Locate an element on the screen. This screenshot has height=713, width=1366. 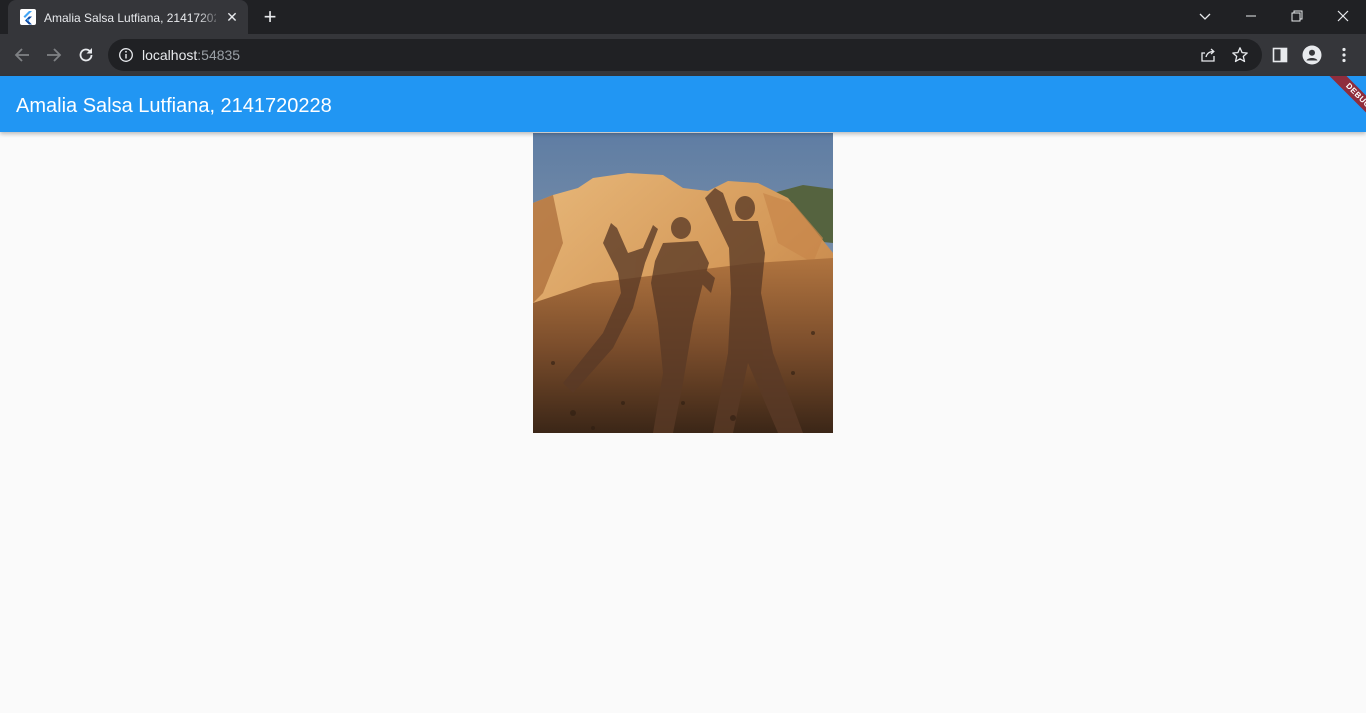
browser-tab-strip: Amalia Salsa Lutfiana, 2141720228 ✕ + is located at coordinates (683, 17).